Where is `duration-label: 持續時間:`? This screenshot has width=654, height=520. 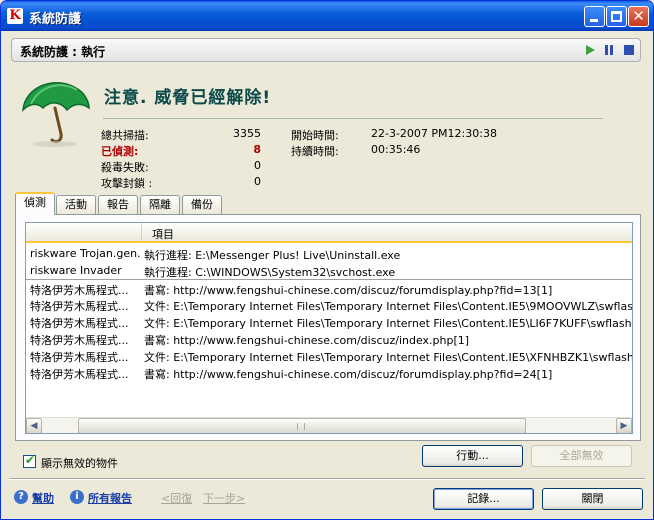 duration-label: 持續時間: is located at coordinates (315, 151).